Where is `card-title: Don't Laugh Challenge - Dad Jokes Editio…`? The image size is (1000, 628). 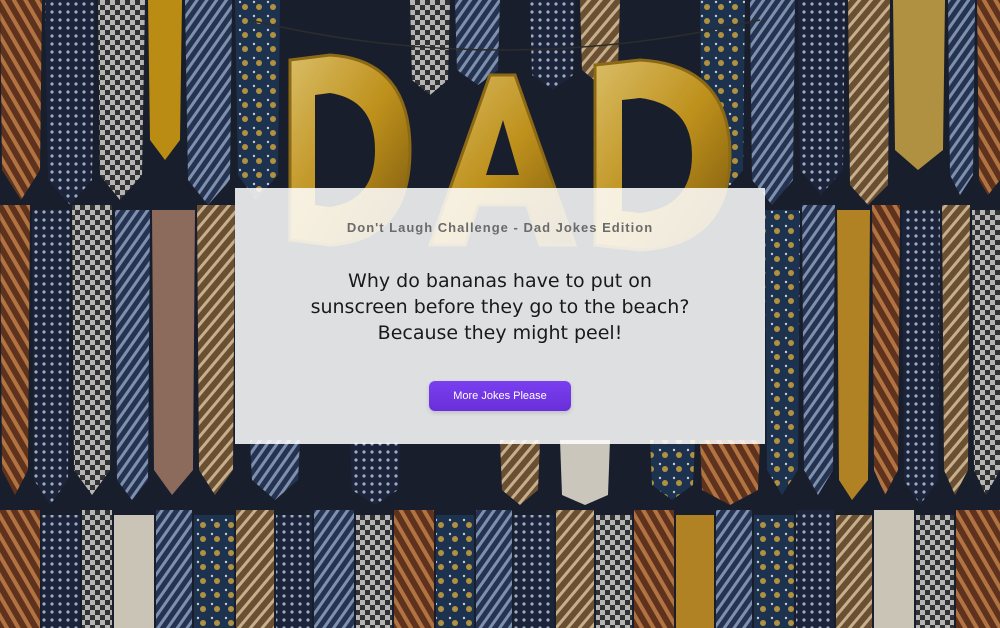 card-title: Don't Laugh Challenge - Dad Jokes Editio… is located at coordinates (500, 227).